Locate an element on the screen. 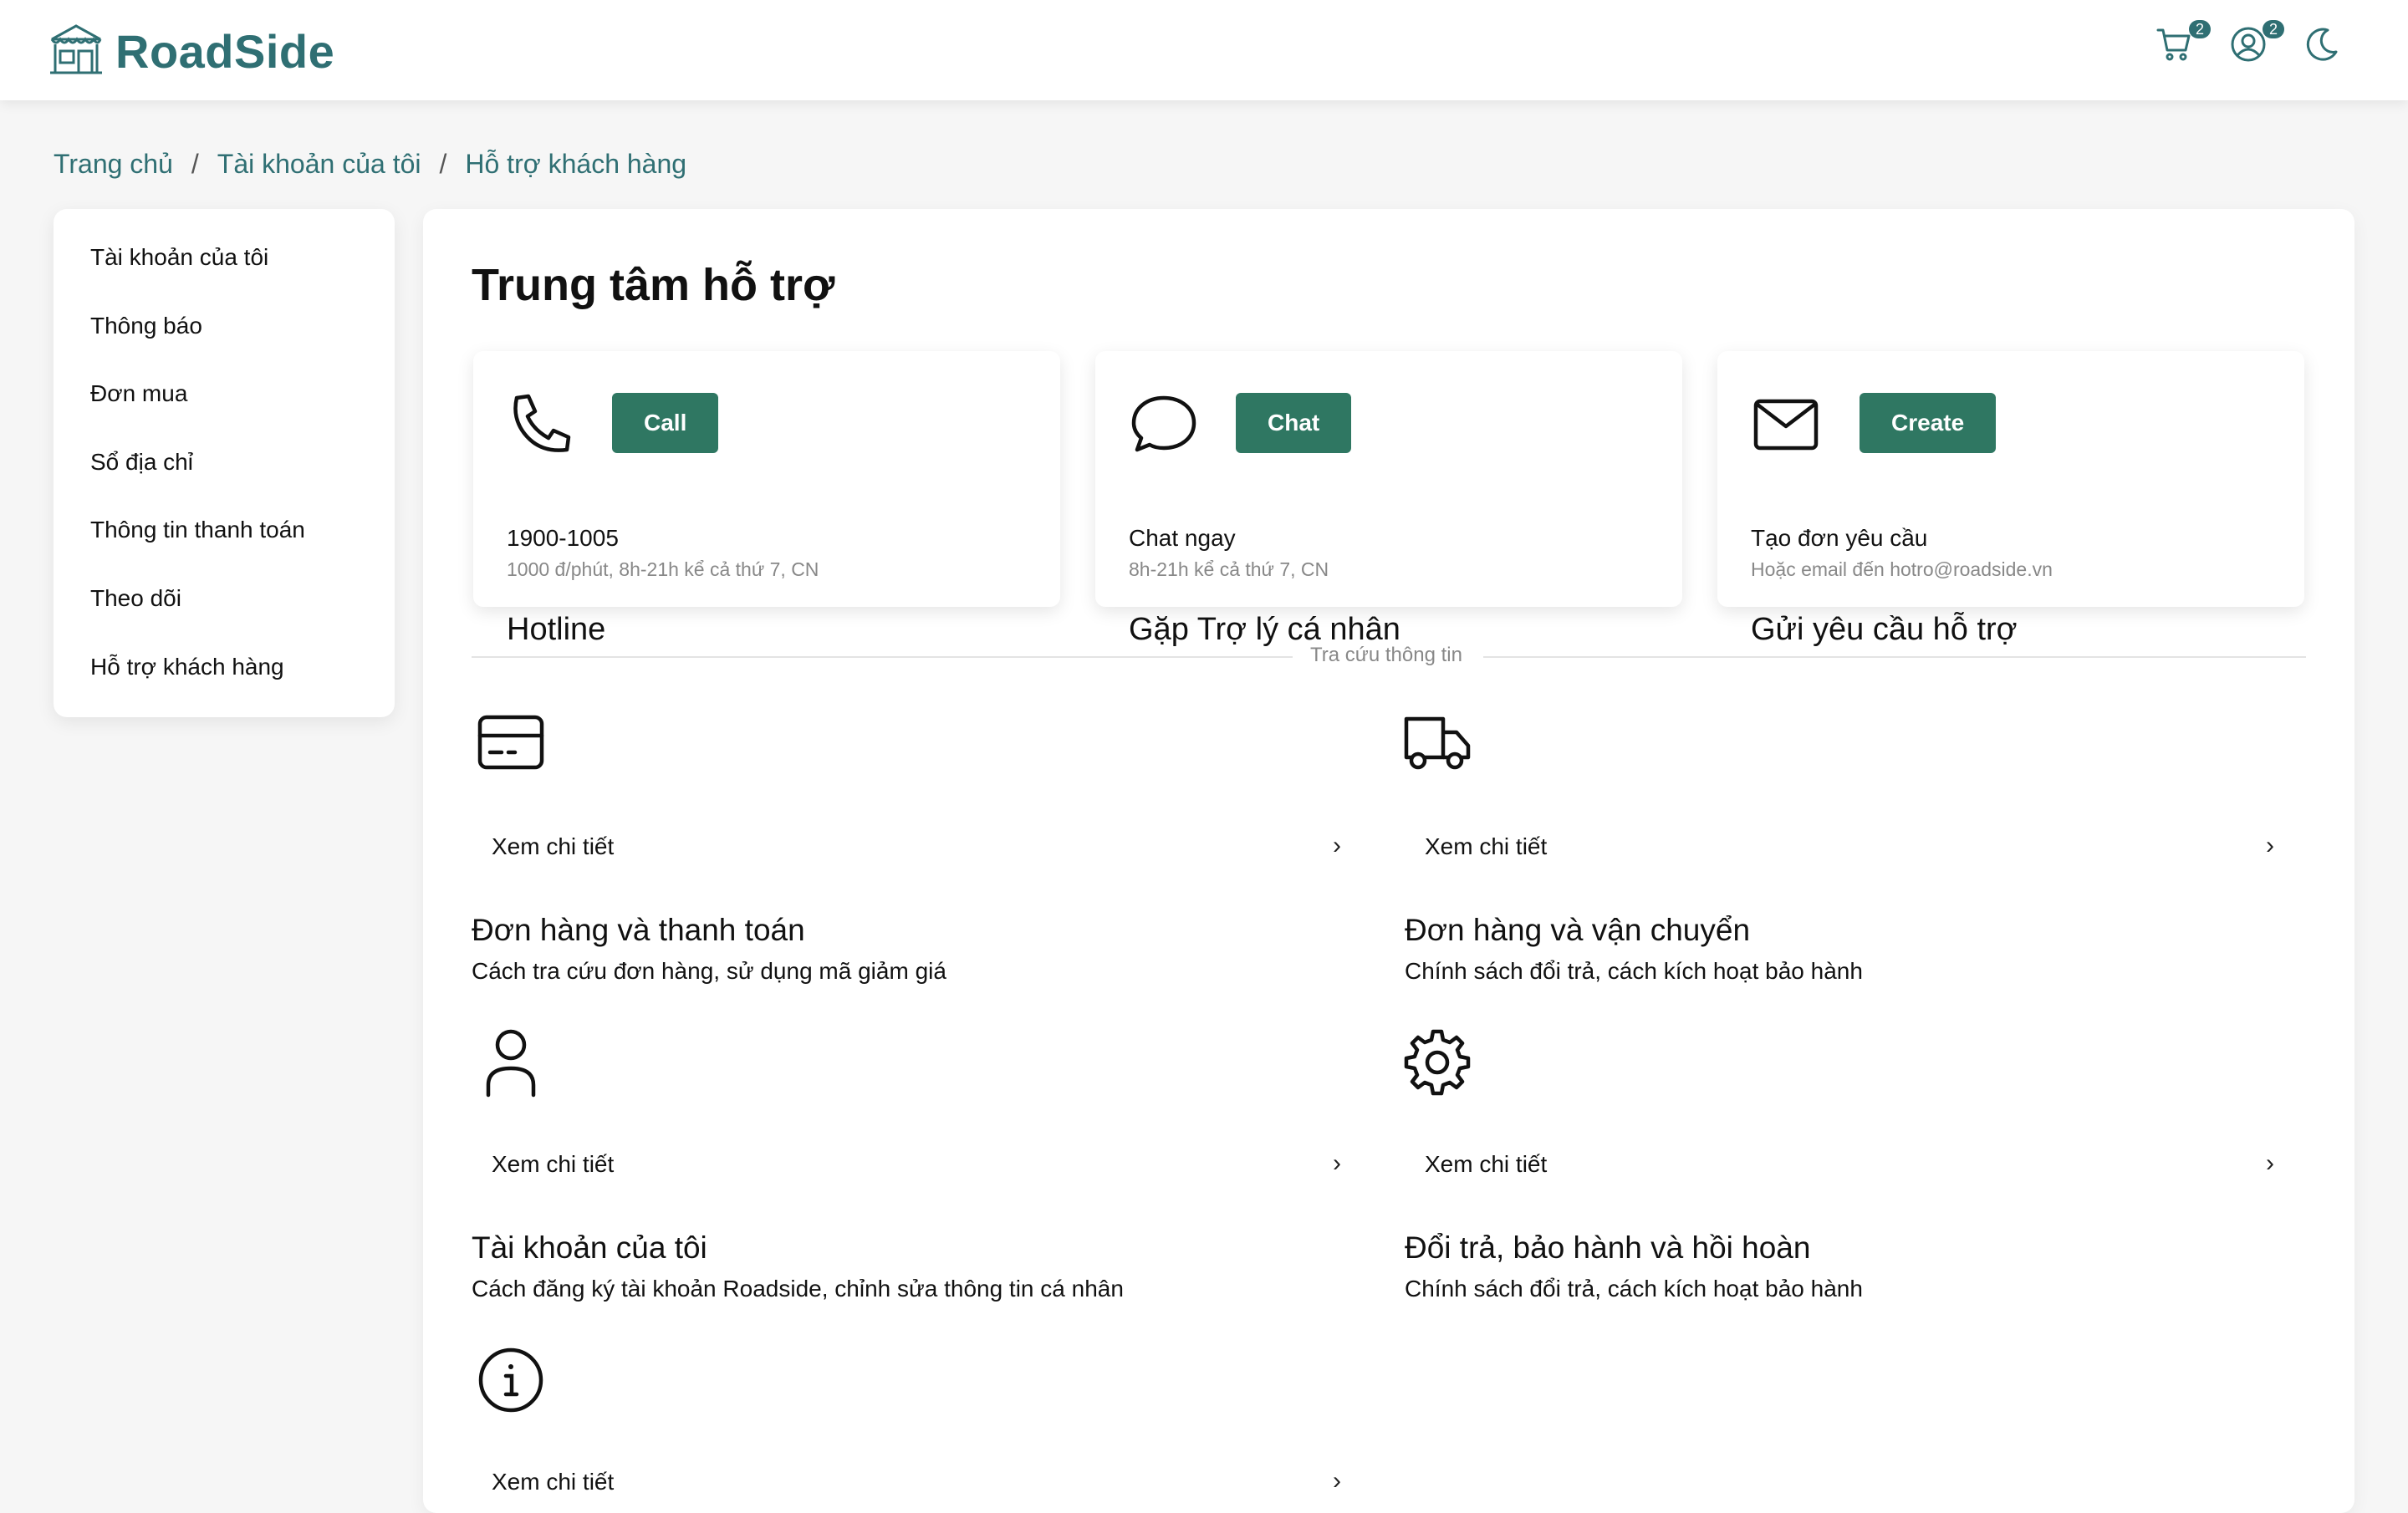  topic-orders-shipping-title: Đơn hàng và vận chuyển is located at coordinates (1578, 930).